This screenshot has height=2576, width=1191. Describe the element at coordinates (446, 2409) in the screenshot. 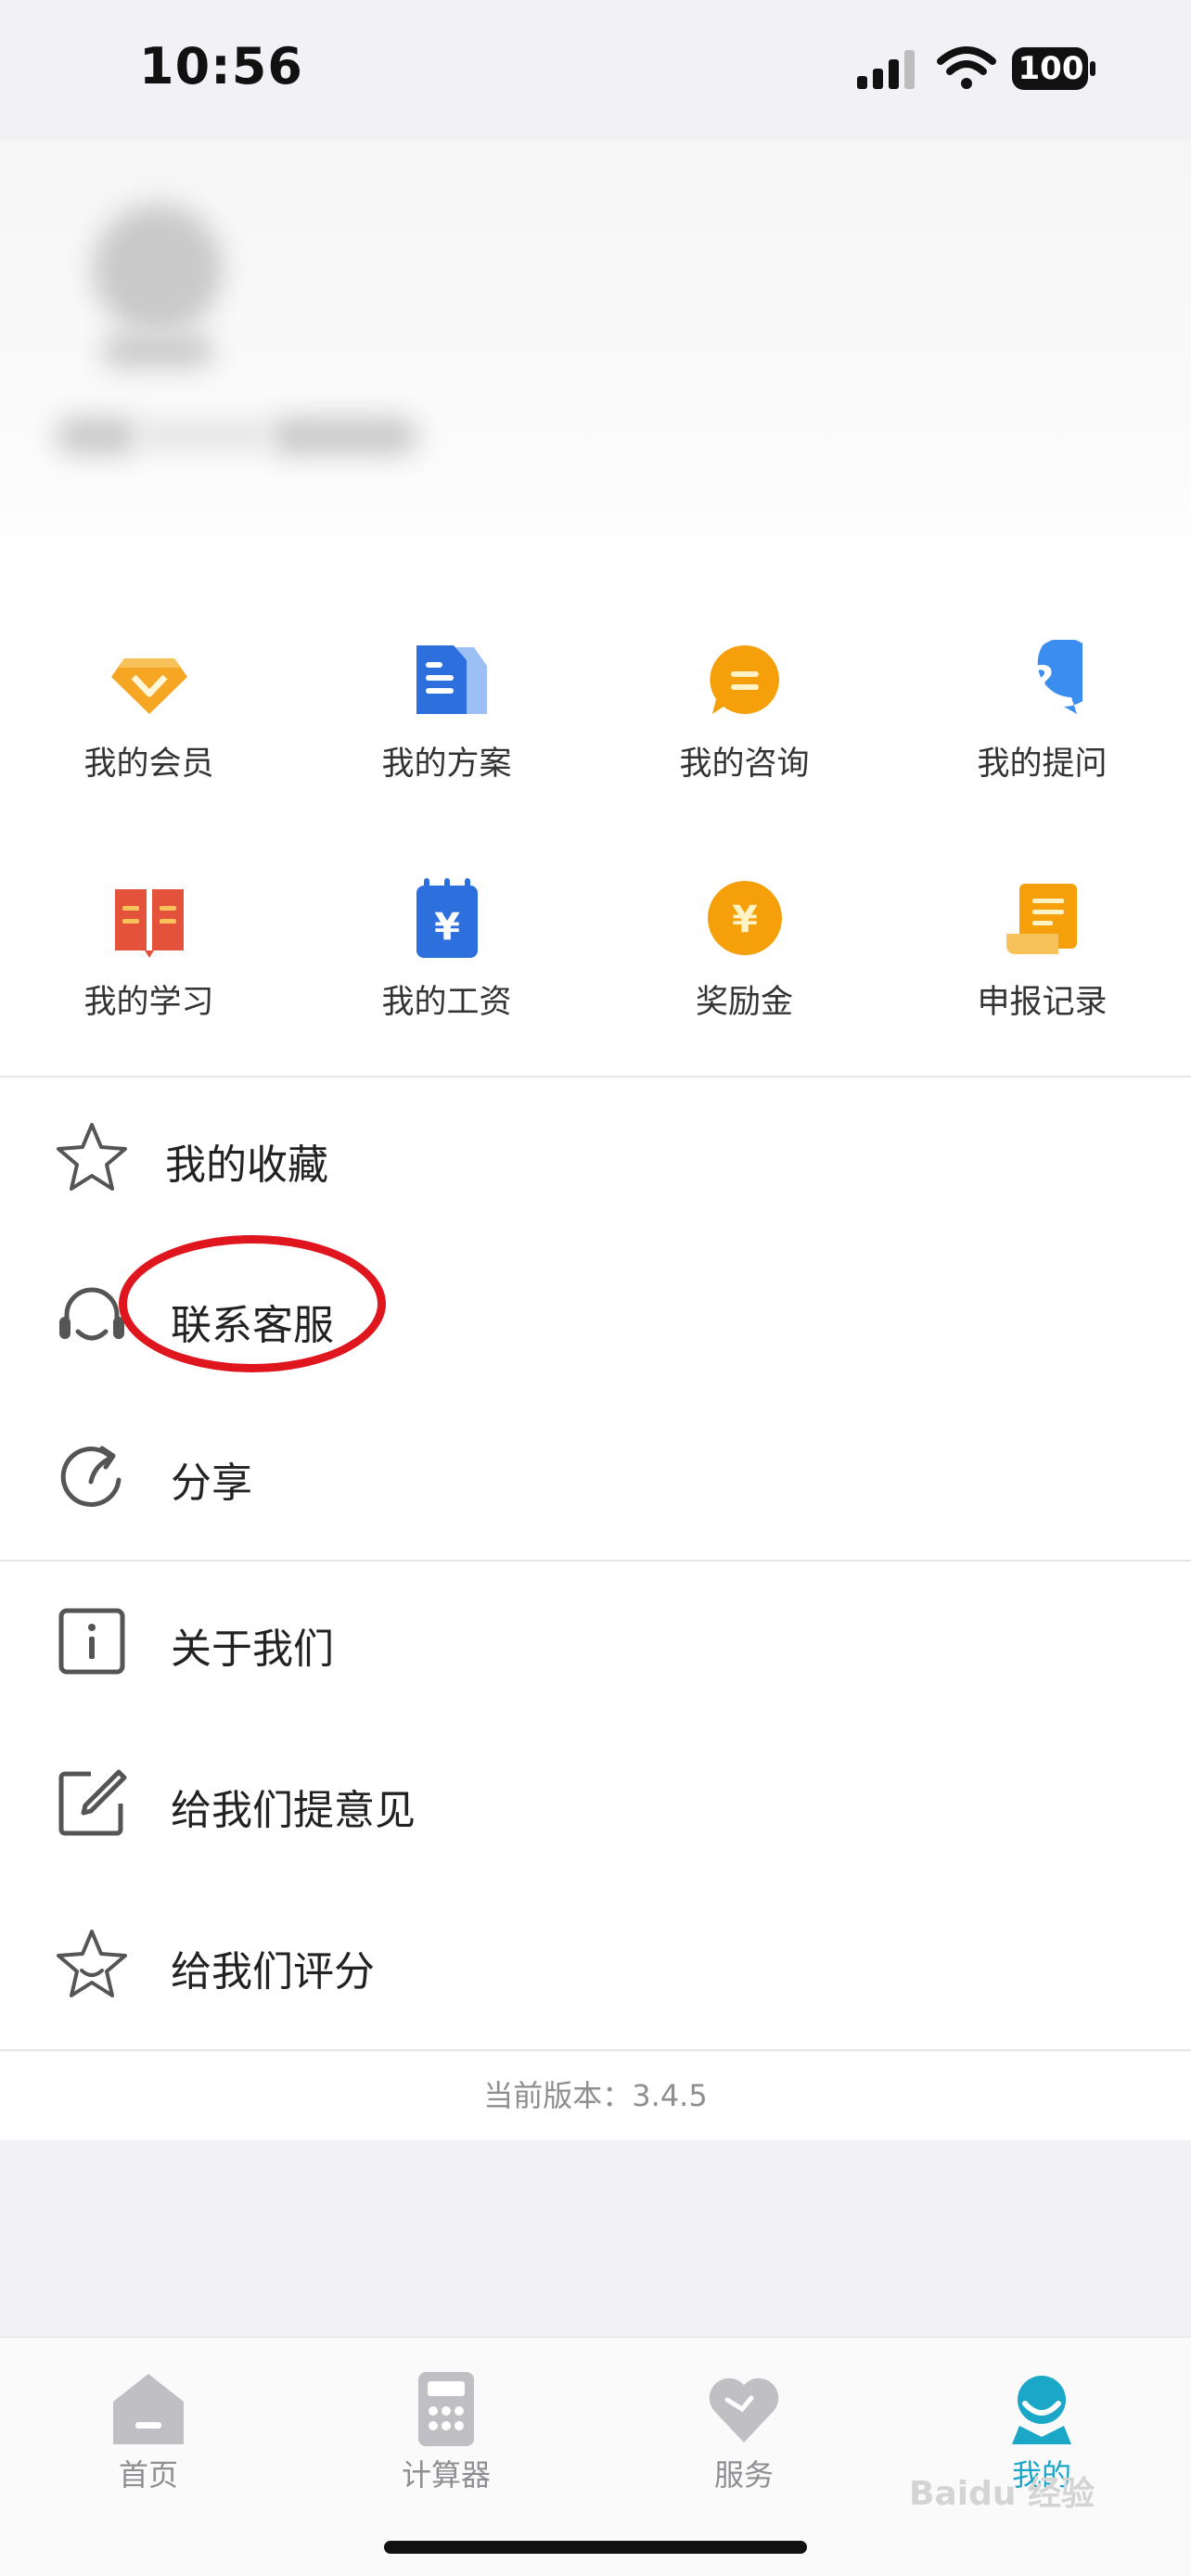

I see `calculator-icon` at that location.